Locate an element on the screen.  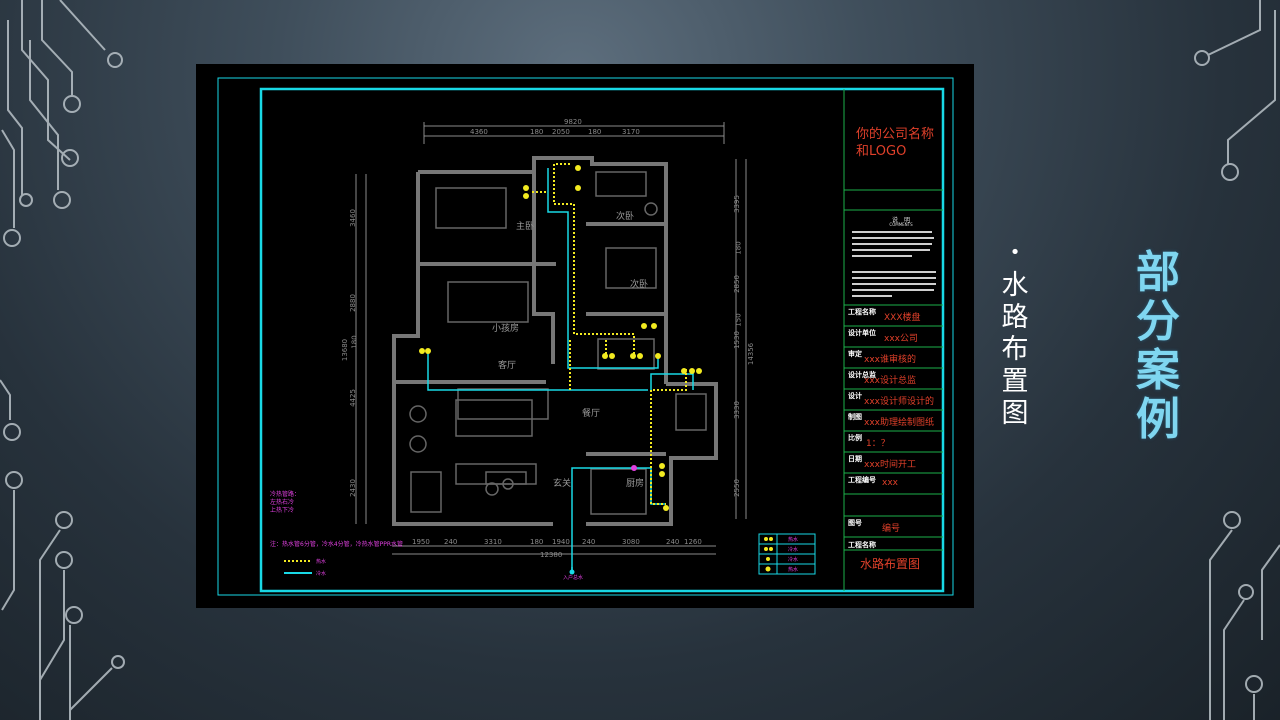
dim-label: 3395 is located at coordinates (736, 204).